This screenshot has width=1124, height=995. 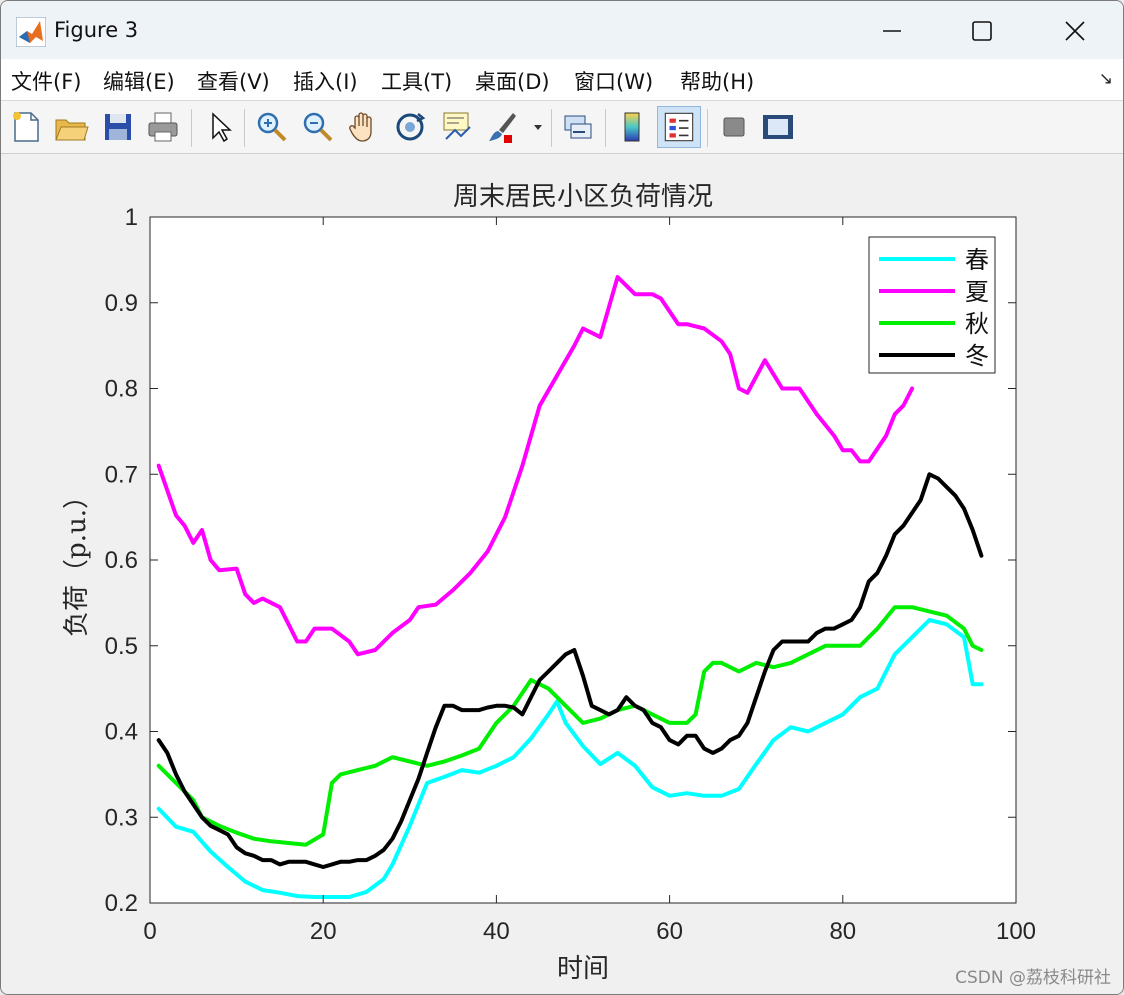 I want to click on save-icon, so click(x=118, y=127).